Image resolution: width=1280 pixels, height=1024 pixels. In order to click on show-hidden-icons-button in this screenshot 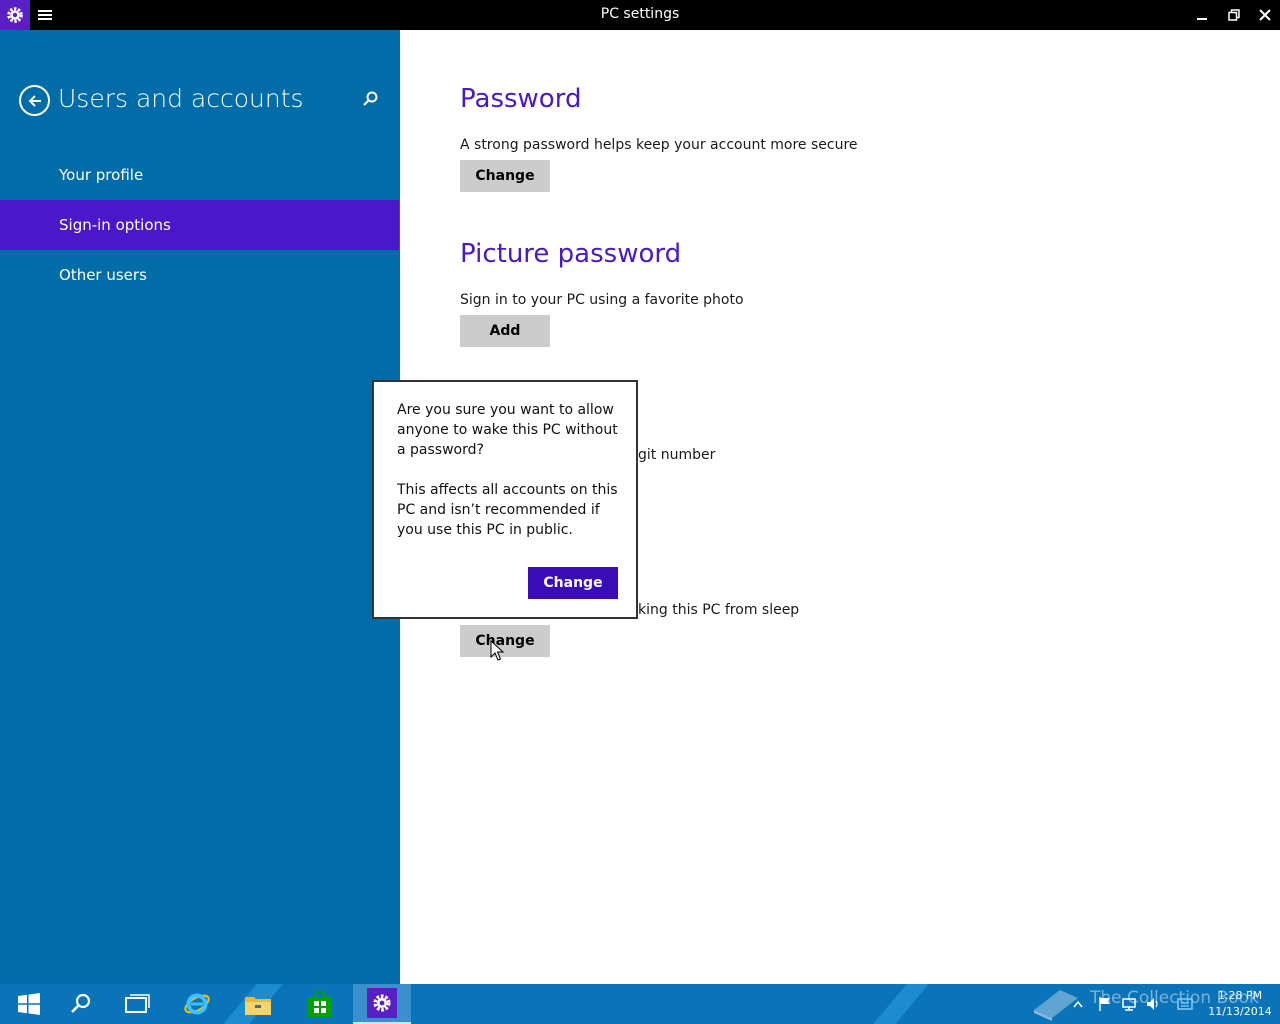, I will do `click(1078, 1004)`.